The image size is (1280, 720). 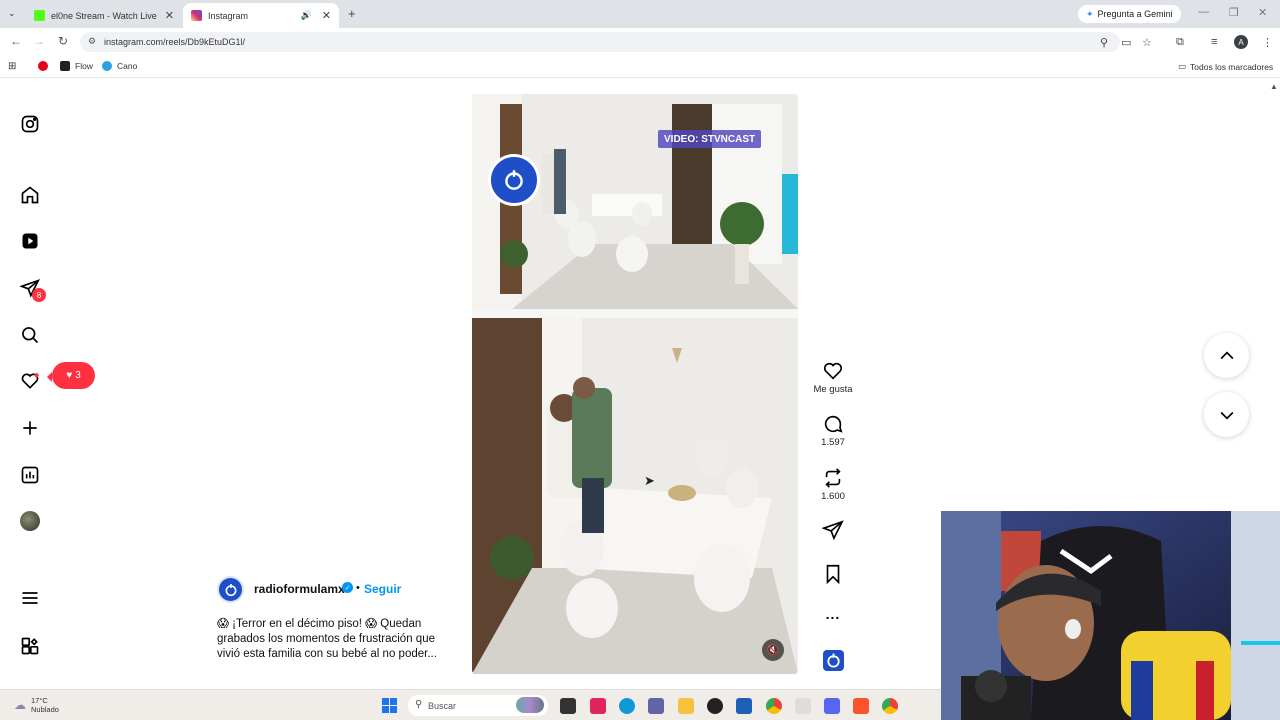 I want to click on likes-notification-pill: ♥ 3, so click(x=71, y=375).